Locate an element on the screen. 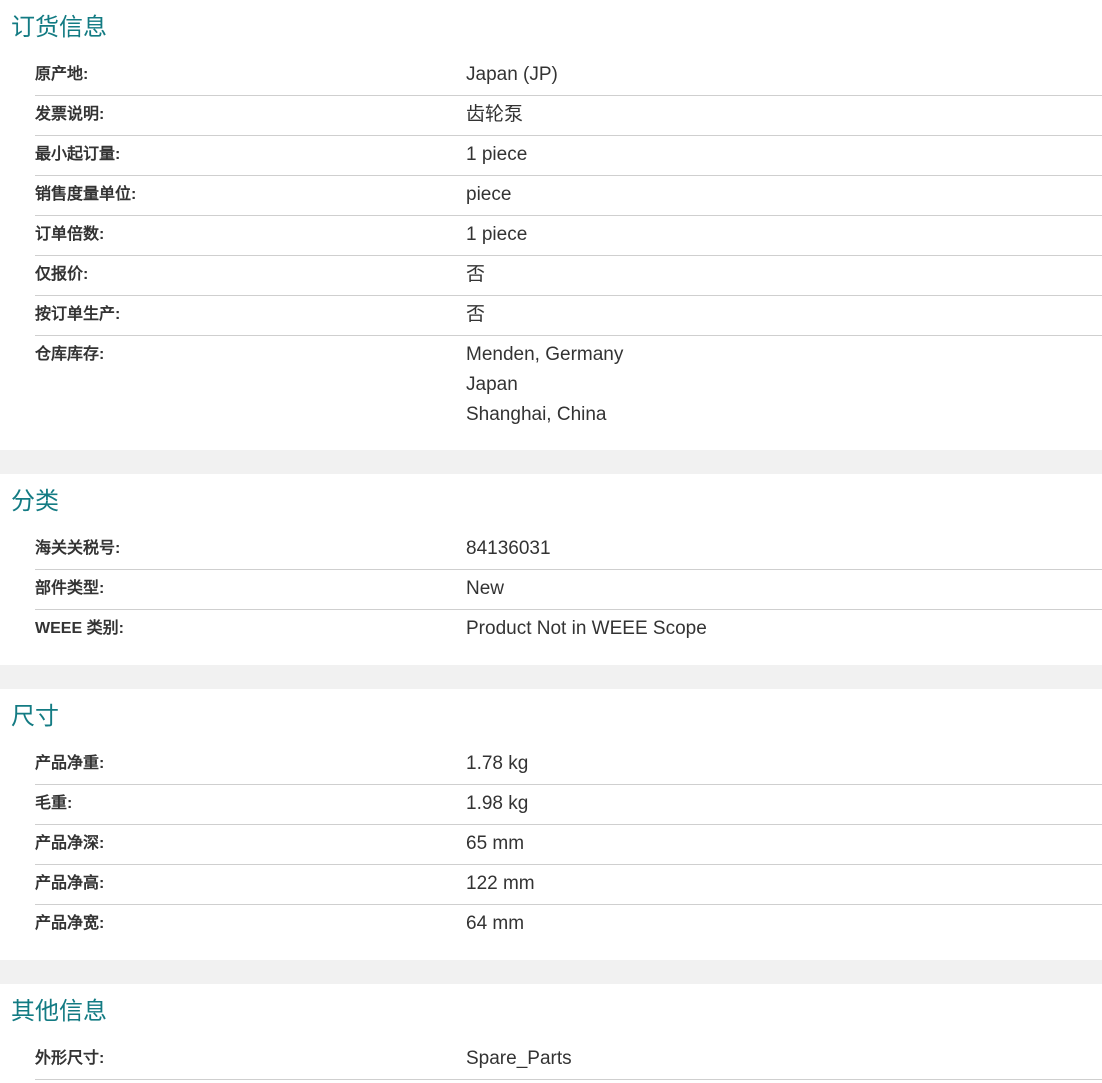 The image size is (1102, 1083). row-label: 部件类型: is located at coordinates (70, 588).